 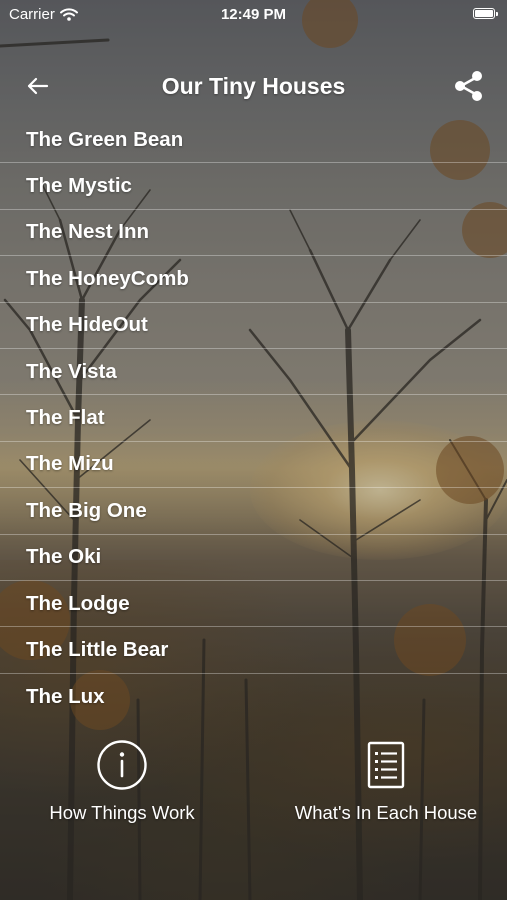 What do you see at coordinates (253, 465) in the screenshot?
I see `house-list-item: The Mizu` at bounding box center [253, 465].